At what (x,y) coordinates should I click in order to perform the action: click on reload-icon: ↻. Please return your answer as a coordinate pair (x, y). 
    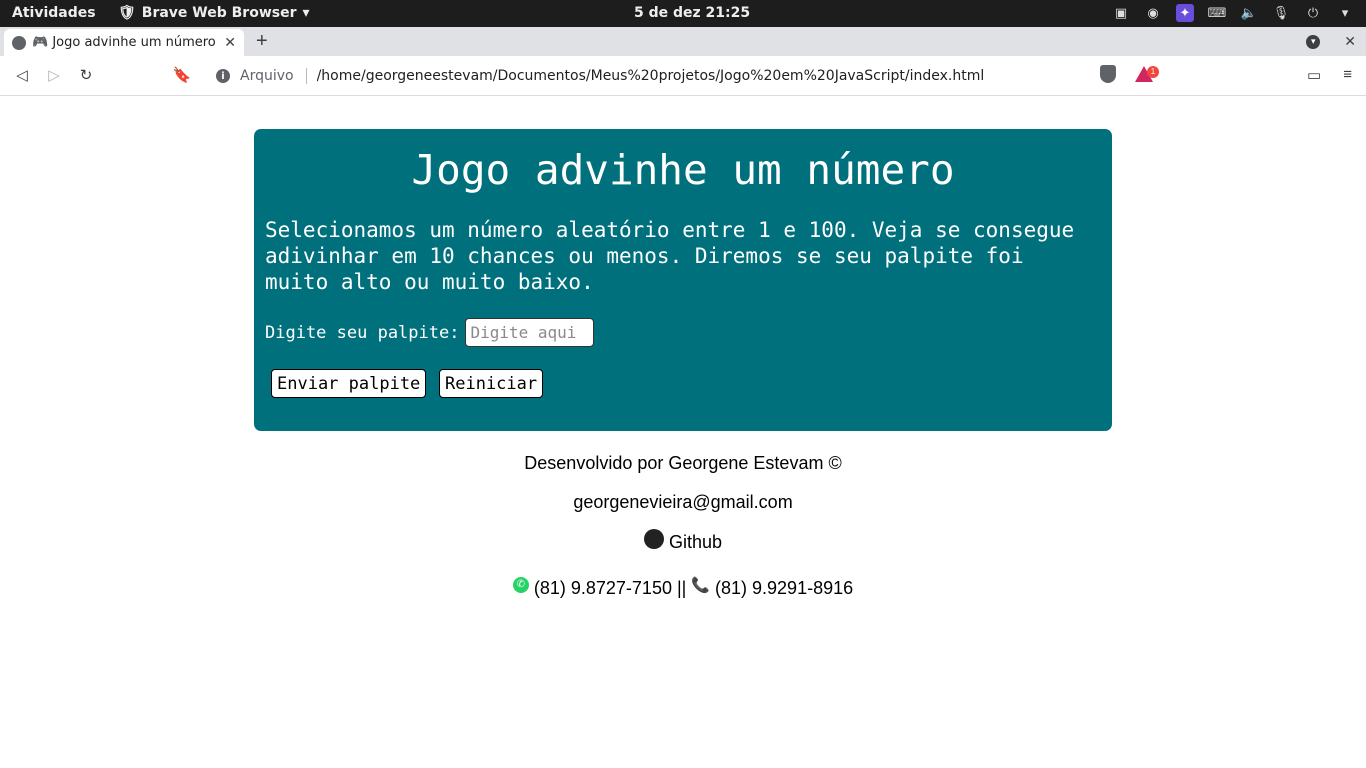
    Looking at the image, I should click on (86, 75).